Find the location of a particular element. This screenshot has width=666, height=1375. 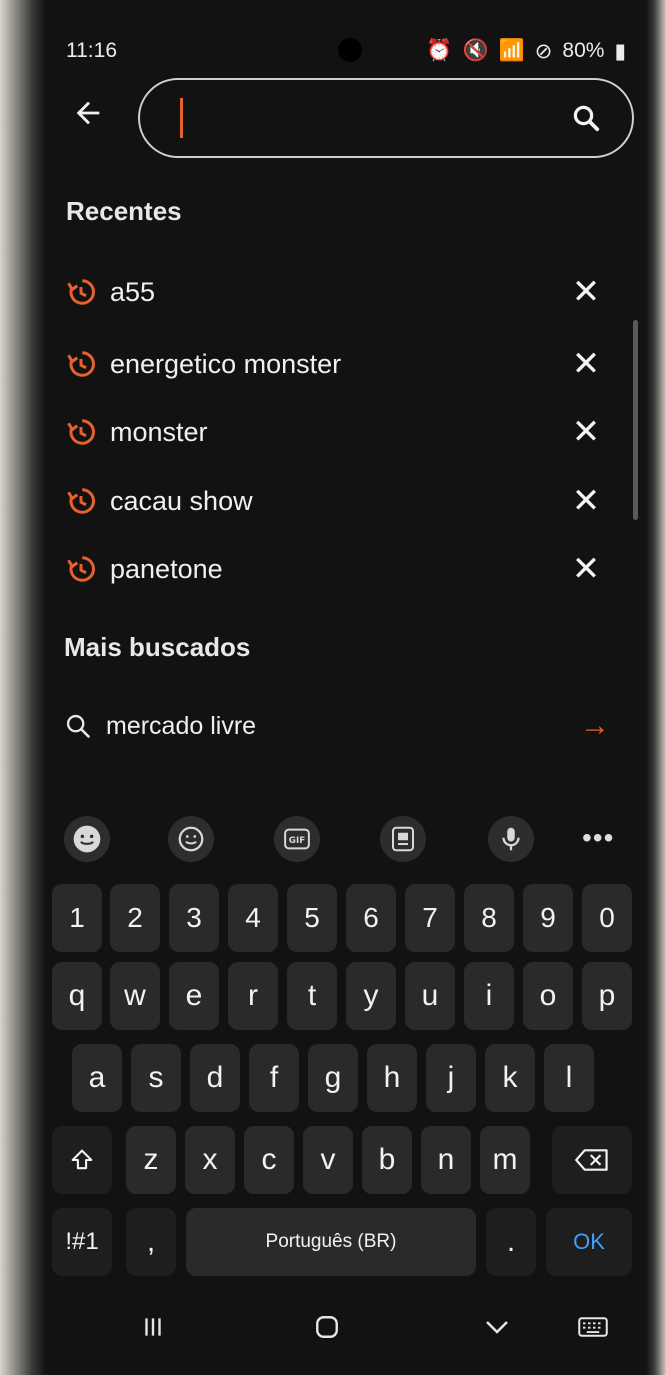

shift-key is located at coordinates (82, 1160).